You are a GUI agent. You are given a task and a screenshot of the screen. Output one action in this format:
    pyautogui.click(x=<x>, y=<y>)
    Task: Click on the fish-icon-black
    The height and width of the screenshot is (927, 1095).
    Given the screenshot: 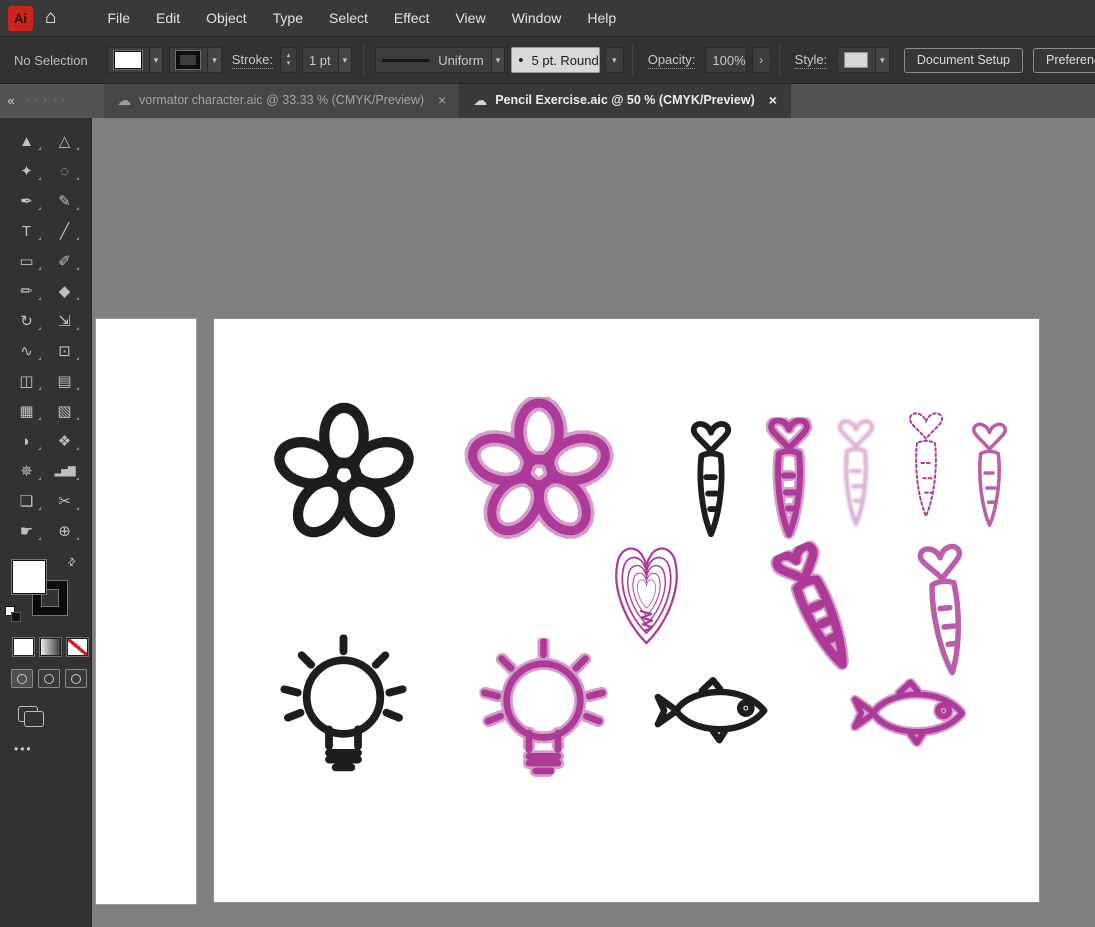 What is the action you would take?
    pyautogui.click(x=717, y=711)
    